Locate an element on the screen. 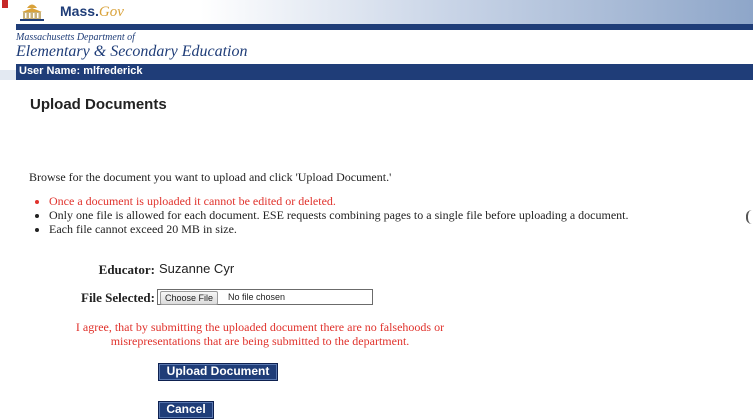 This screenshot has width=753, height=419. brand-suffix: Gov is located at coordinates (111, 12).